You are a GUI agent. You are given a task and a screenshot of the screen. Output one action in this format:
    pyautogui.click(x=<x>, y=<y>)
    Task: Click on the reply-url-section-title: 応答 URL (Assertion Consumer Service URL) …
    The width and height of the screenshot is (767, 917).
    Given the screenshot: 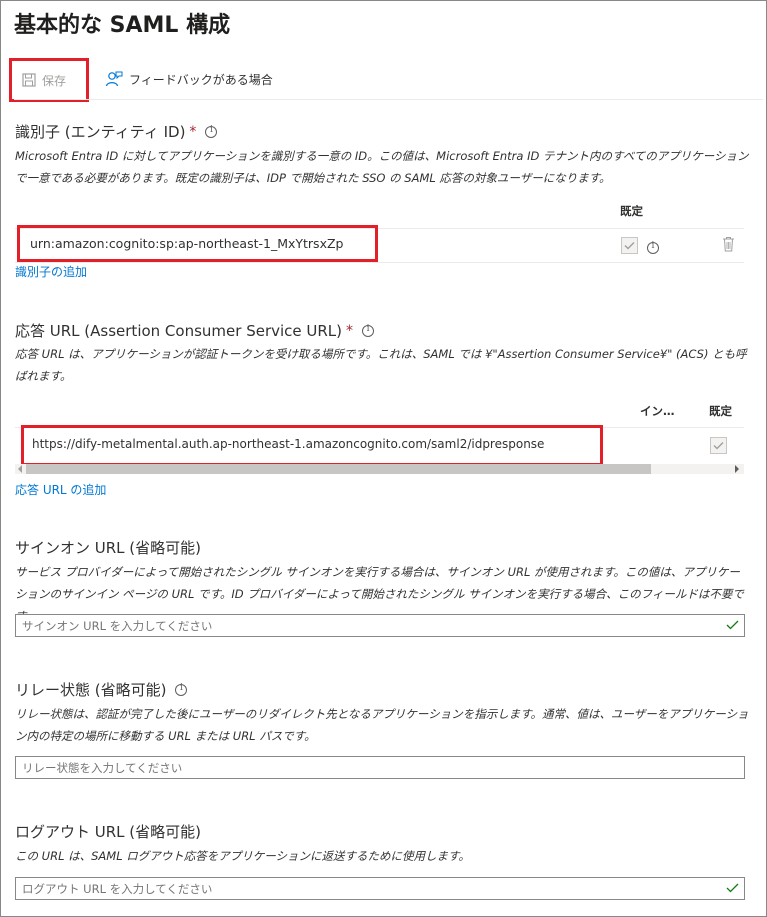 What is the action you would take?
    pyautogui.click(x=195, y=330)
    